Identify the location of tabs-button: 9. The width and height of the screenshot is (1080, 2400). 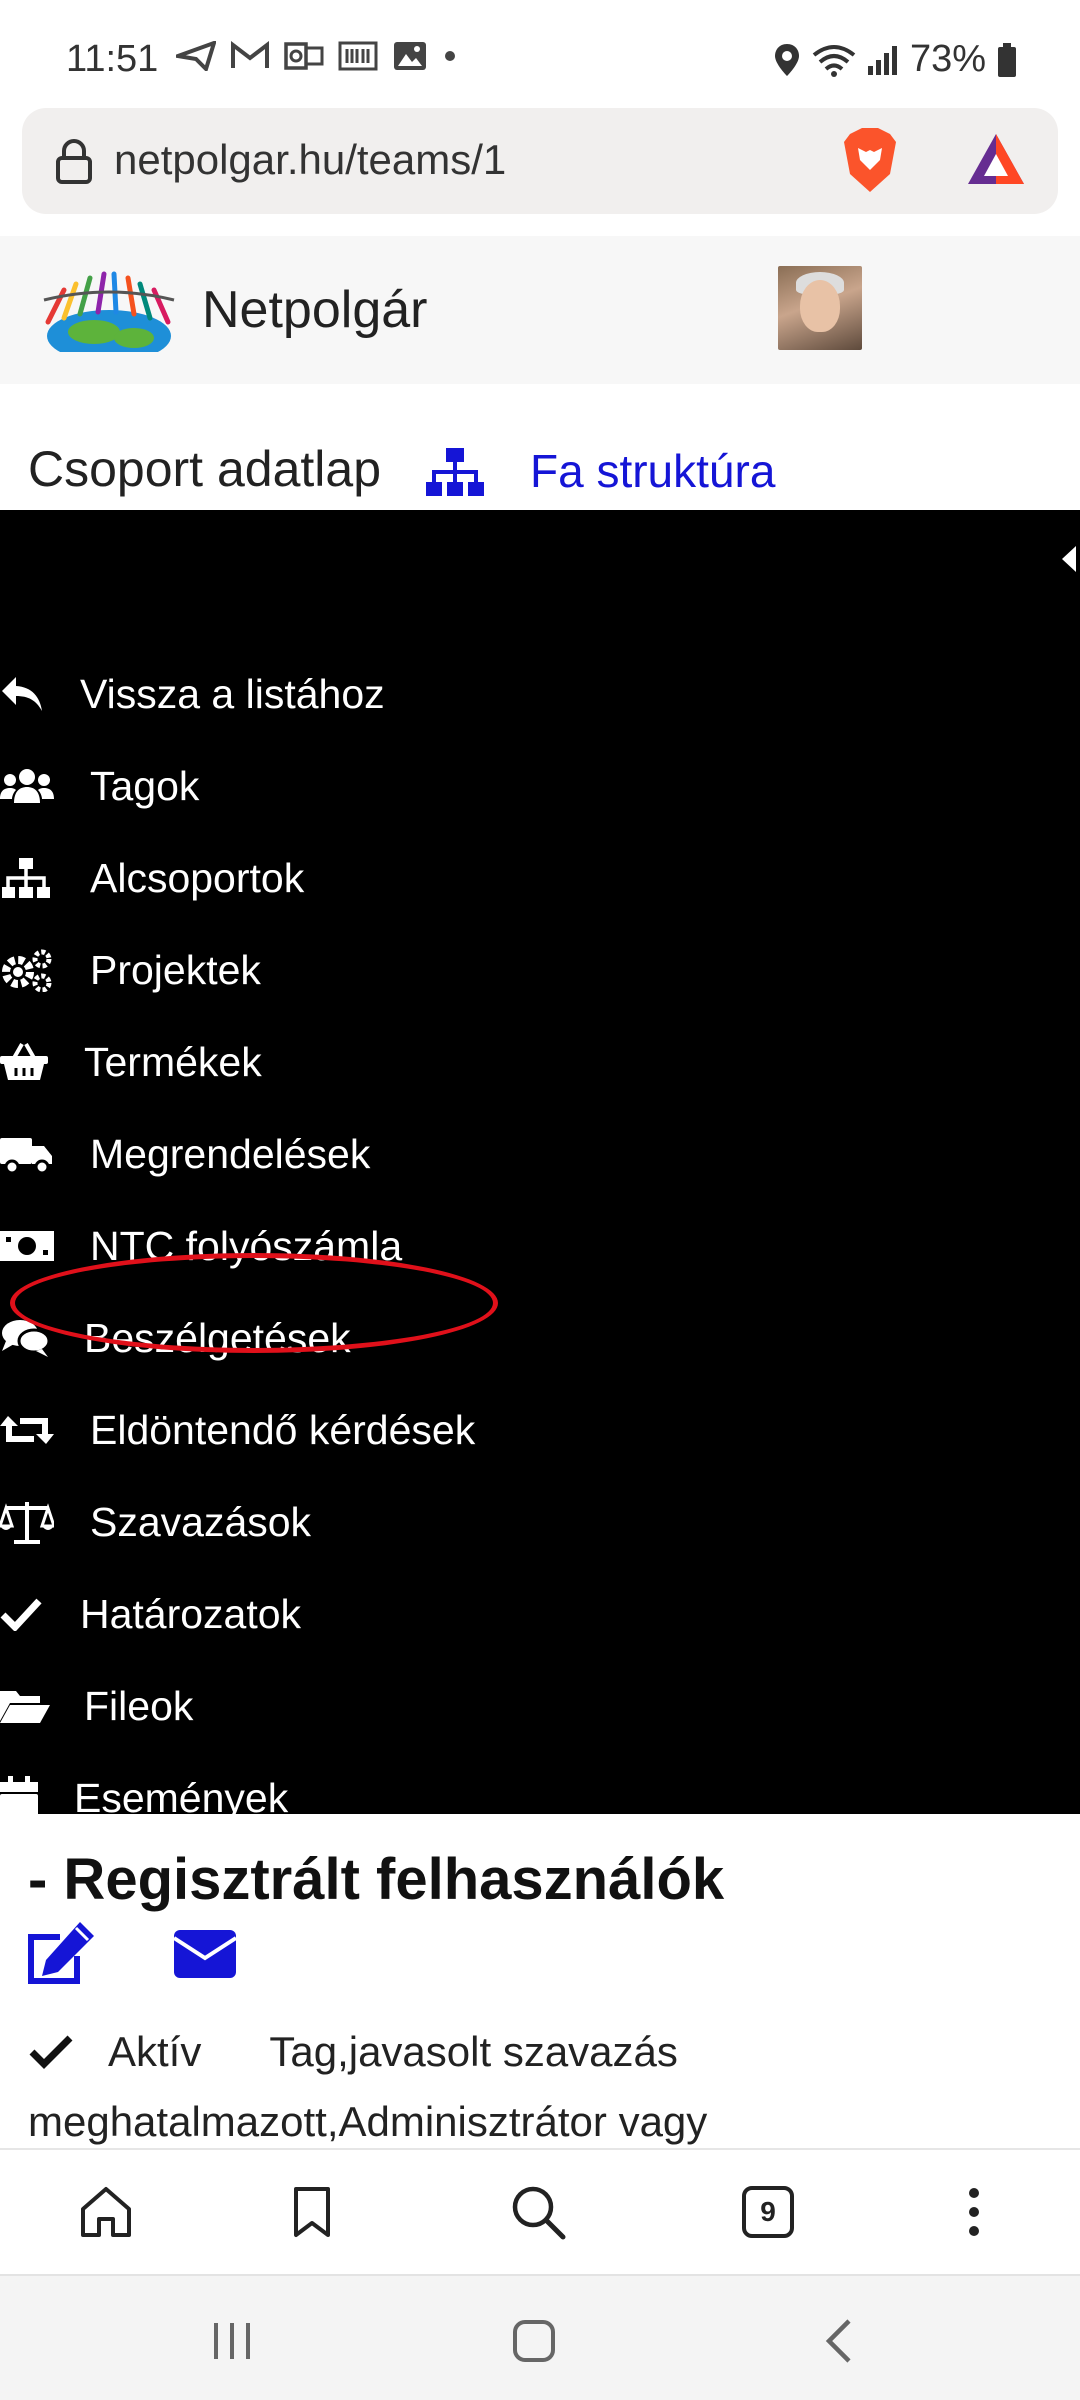
(768, 2212).